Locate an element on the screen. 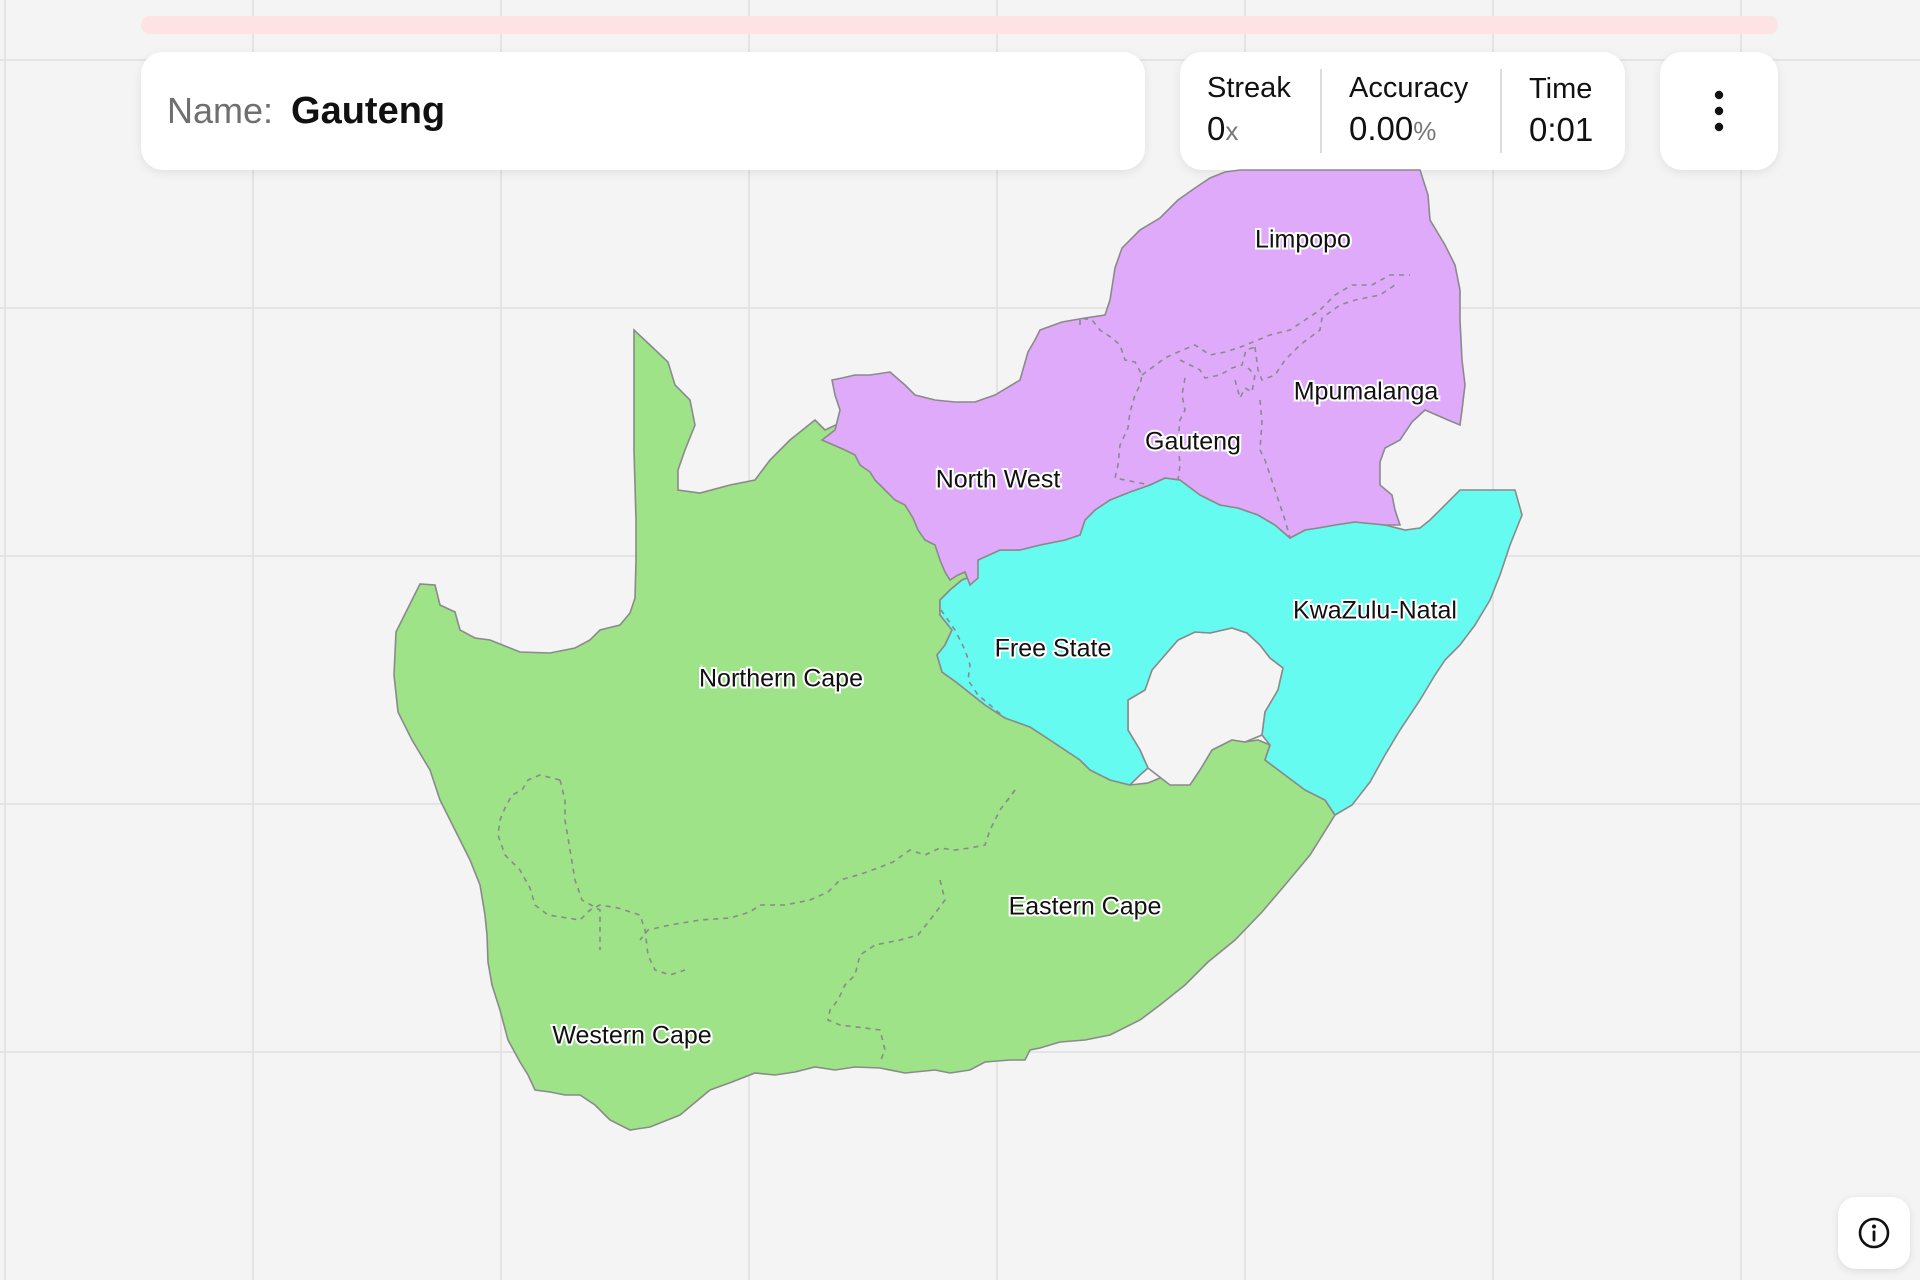 This screenshot has height=1280, width=1920. region-label-north-west: North West is located at coordinates (998, 480).